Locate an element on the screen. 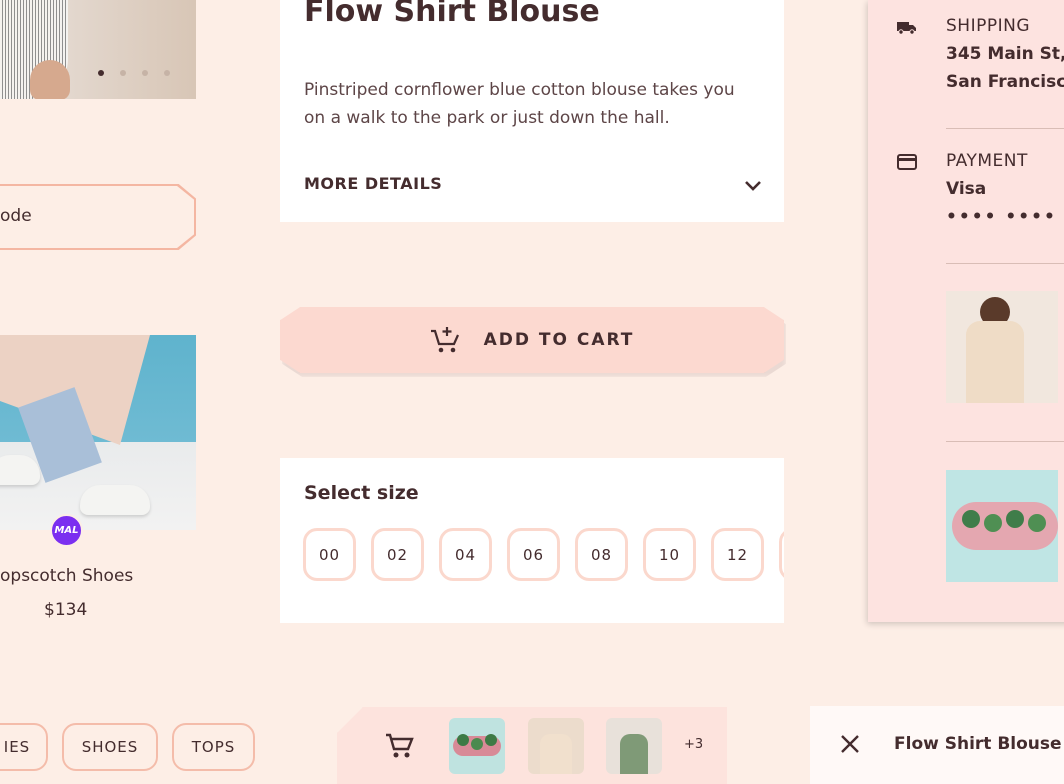  size-option: 00 is located at coordinates (329, 554).